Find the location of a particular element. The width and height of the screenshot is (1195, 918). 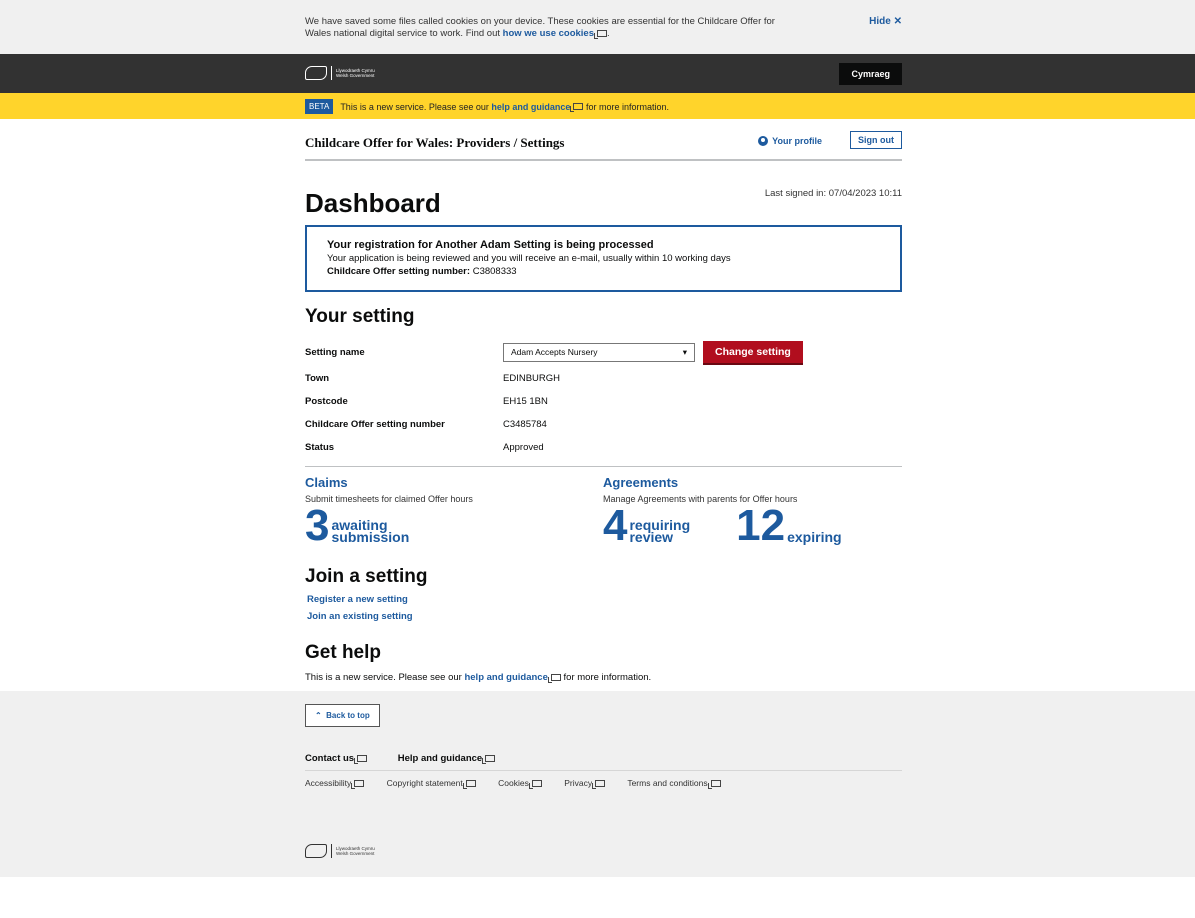

cookie-policy-link: how we use cookies is located at coordinates (548, 33).